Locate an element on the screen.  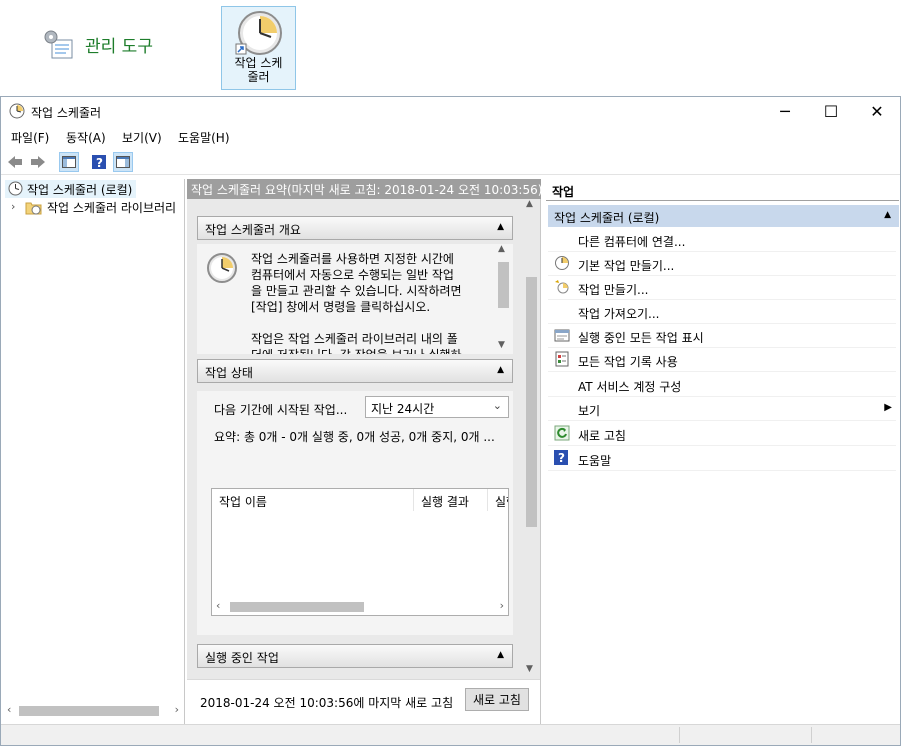
column-header-run-result: 실행 결과 is located at coordinates (451, 500).